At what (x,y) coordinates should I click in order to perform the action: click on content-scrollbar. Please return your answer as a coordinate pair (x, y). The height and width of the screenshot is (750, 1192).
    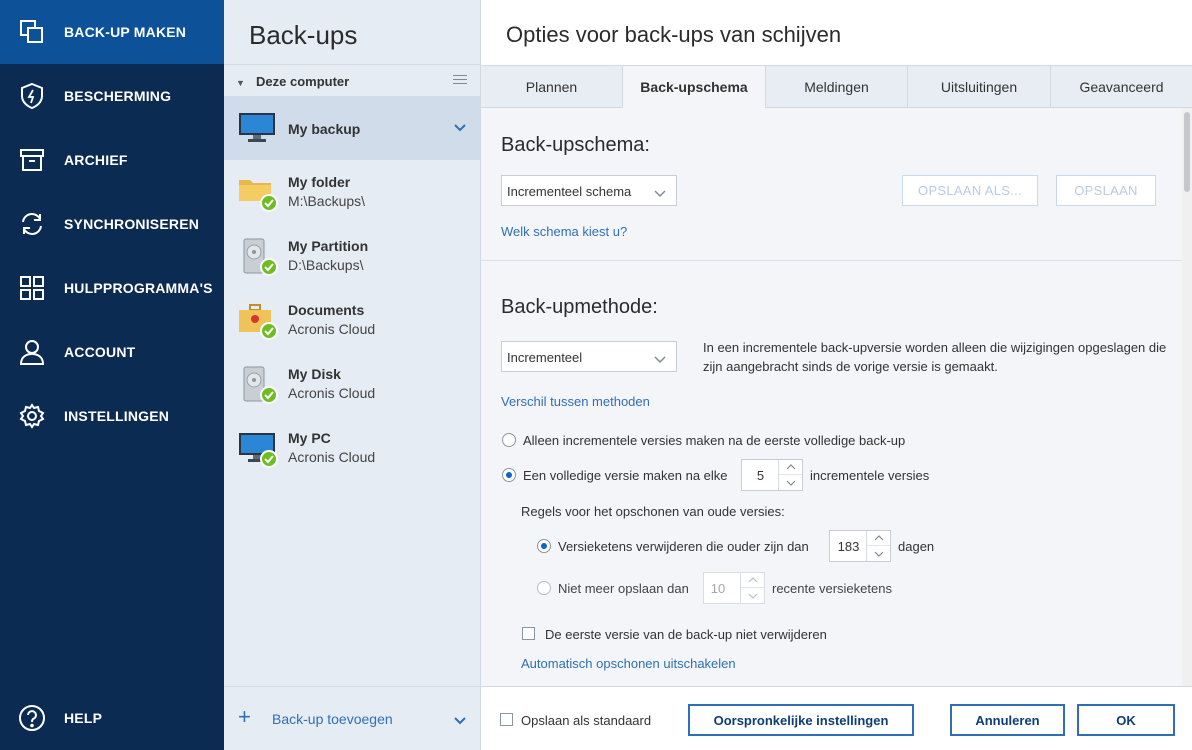
    Looking at the image, I should click on (1187, 397).